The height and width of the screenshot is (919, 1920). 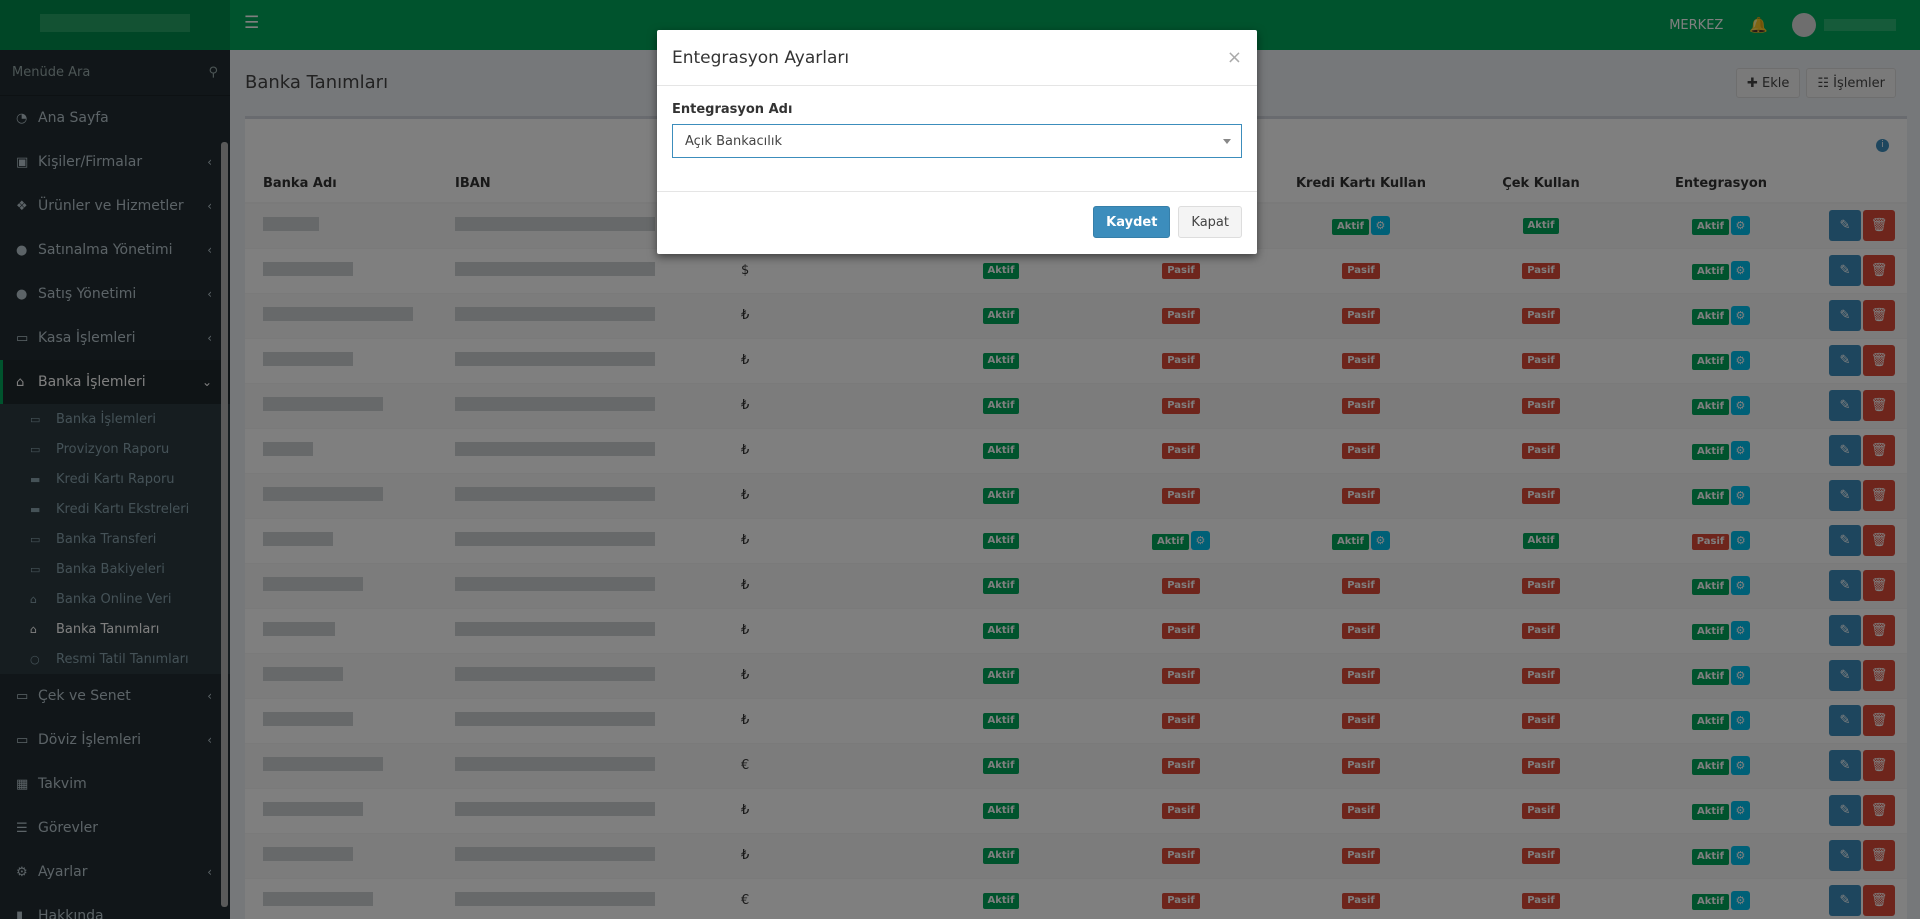 What do you see at coordinates (761, 57) in the screenshot?
I see `modal-title: Entegrasyon Ayarları` at bounding box center [761, 57].